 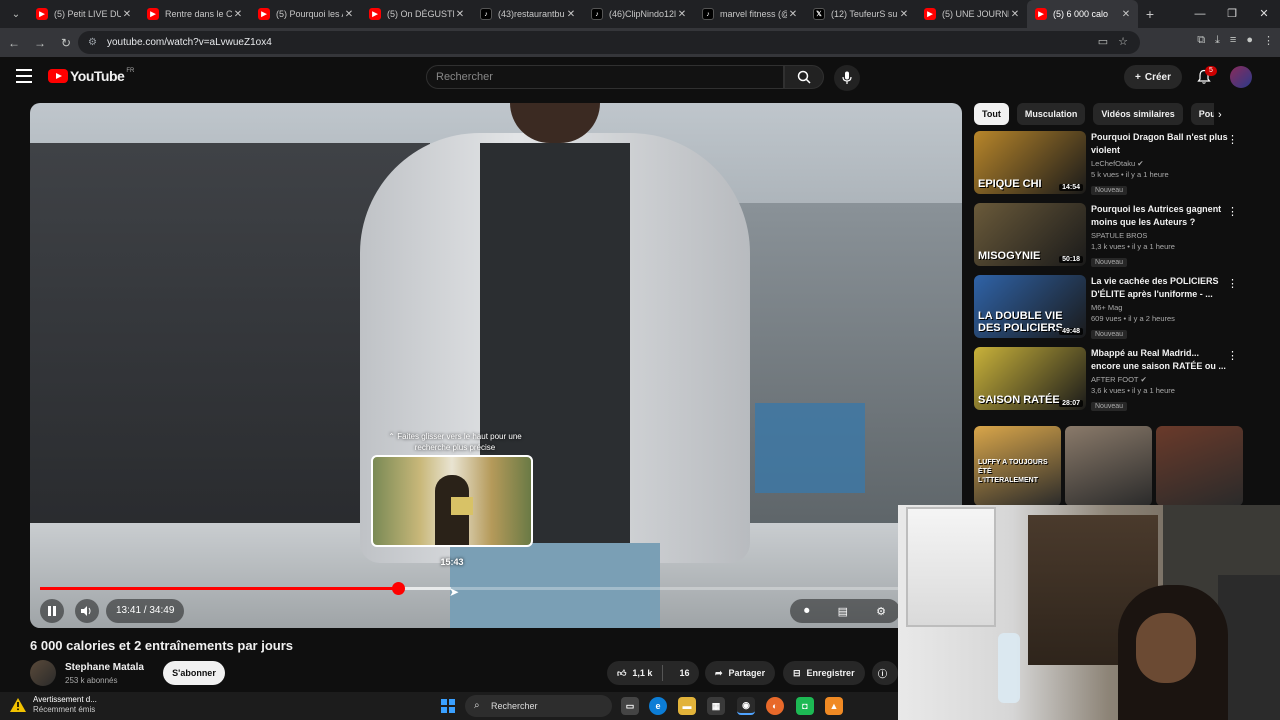 What do you see at coordinates (1201, 40) in the screenshot?
I see `extensions-icon: ⧉` at bounding box center [1201, 40].